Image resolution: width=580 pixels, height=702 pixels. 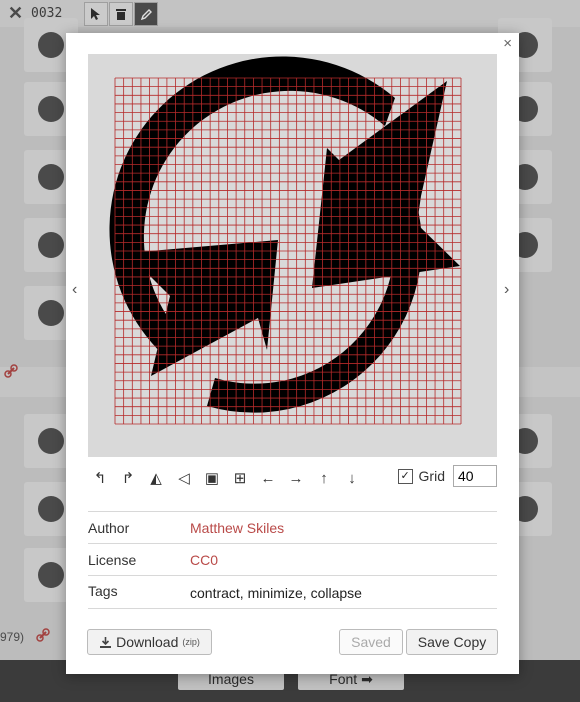 I want to click on author-row: Author Matthew Skiles, so click(x=292, y=527).